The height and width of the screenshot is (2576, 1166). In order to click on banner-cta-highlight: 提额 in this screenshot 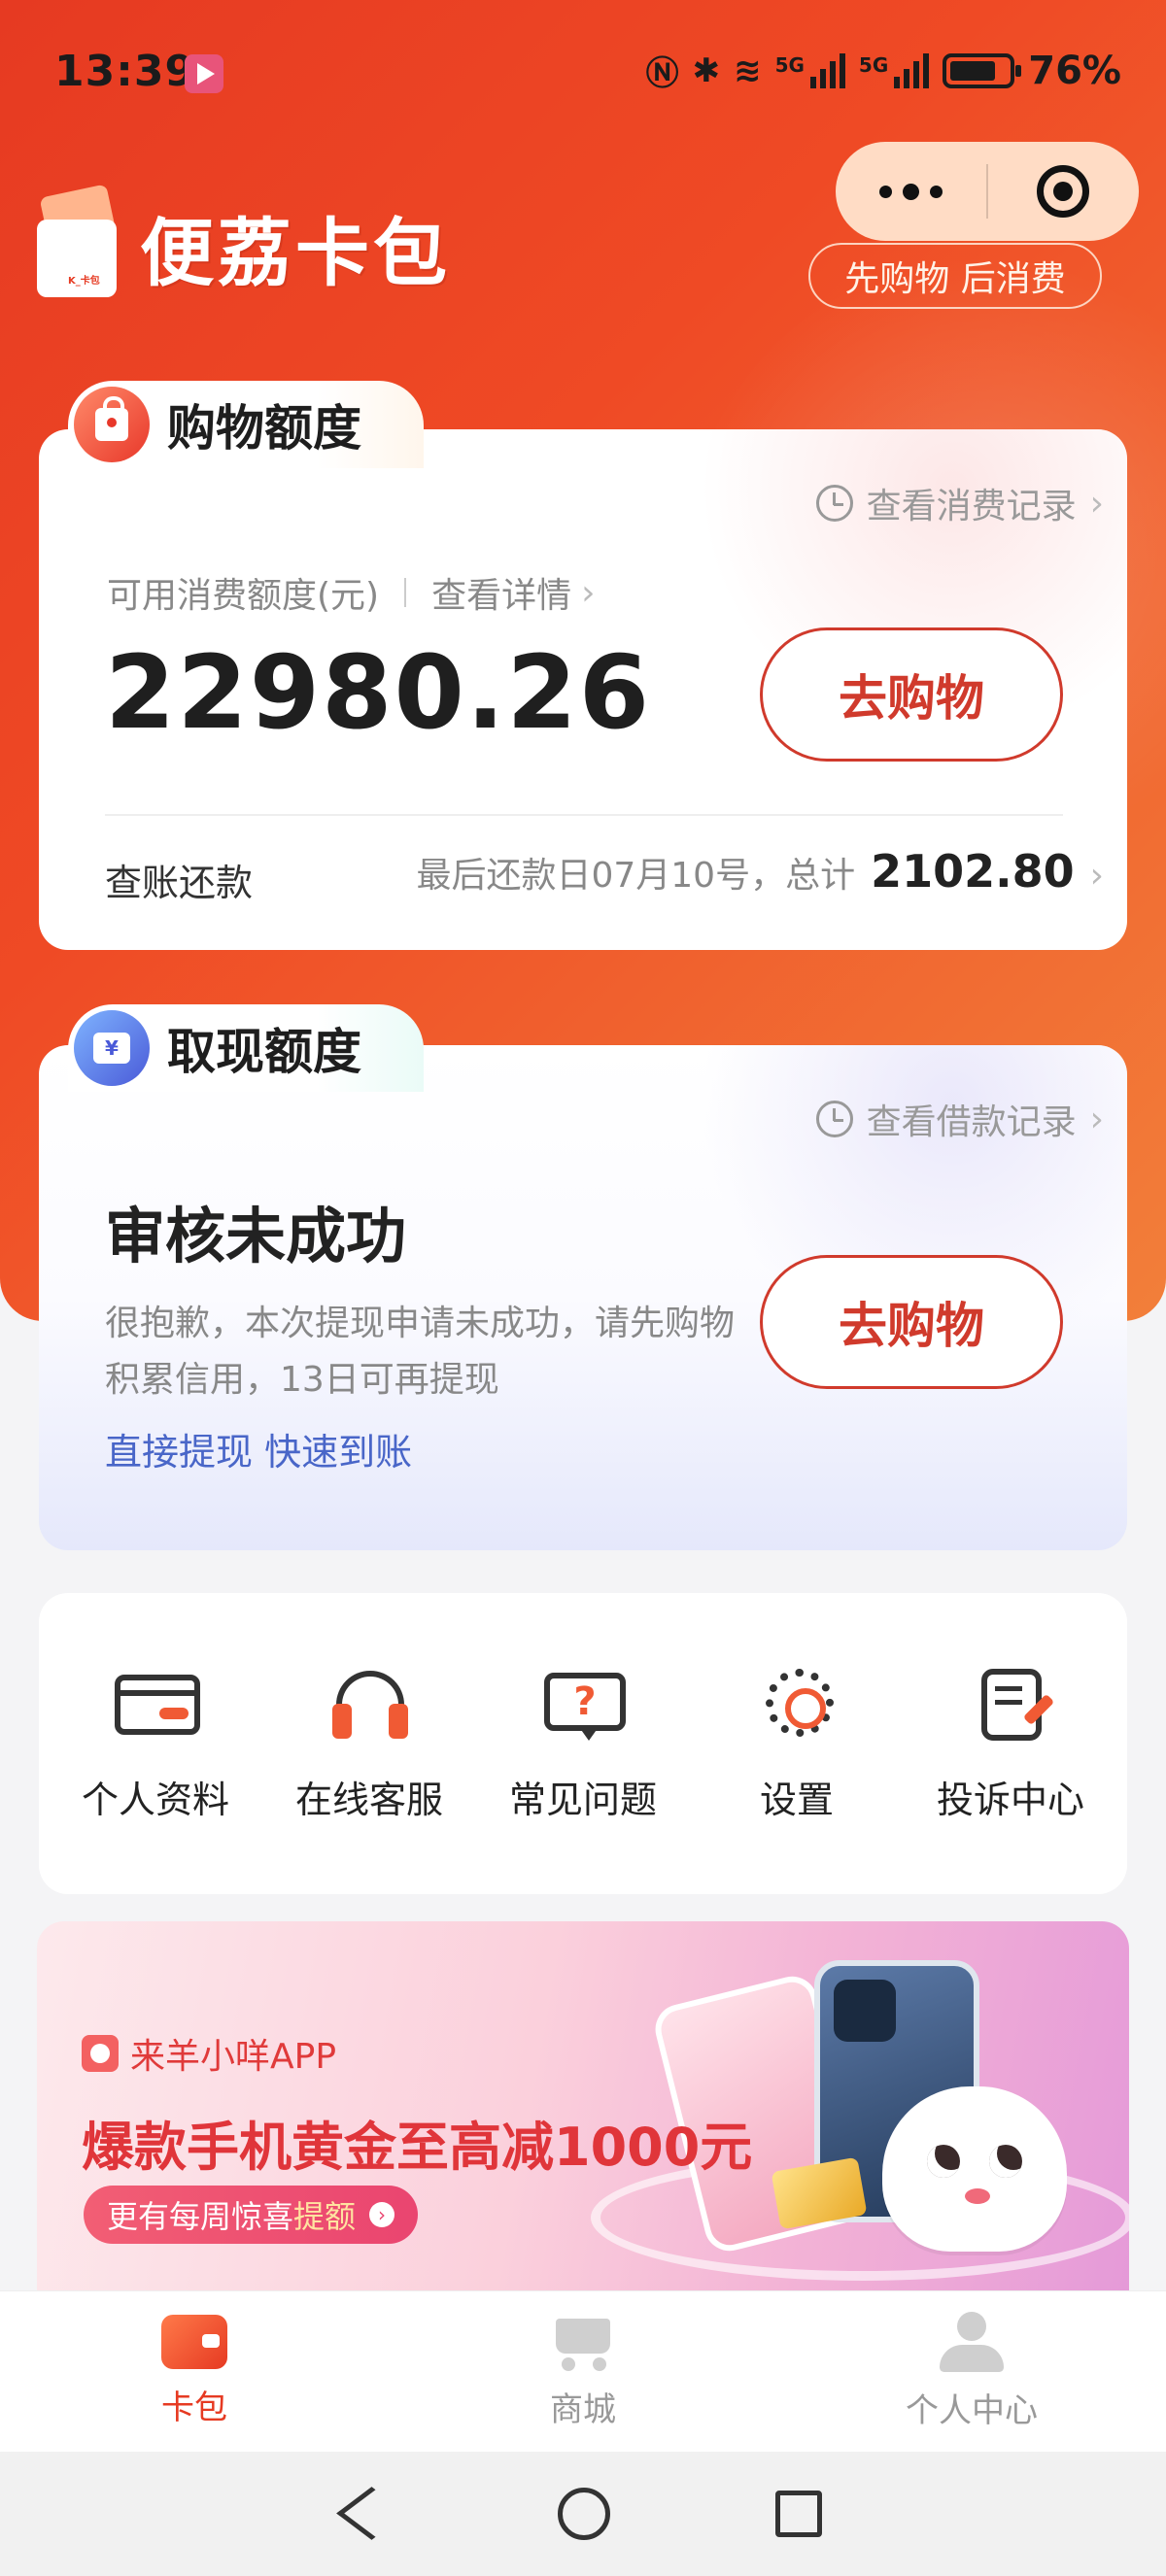, I will do `click(325, 2216)`.